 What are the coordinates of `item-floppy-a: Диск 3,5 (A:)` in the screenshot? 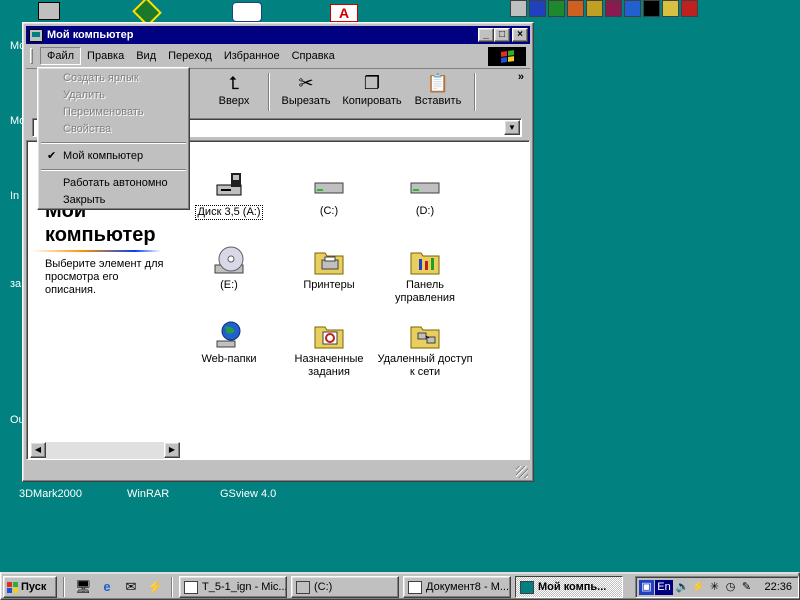 It's located at (229, 195).